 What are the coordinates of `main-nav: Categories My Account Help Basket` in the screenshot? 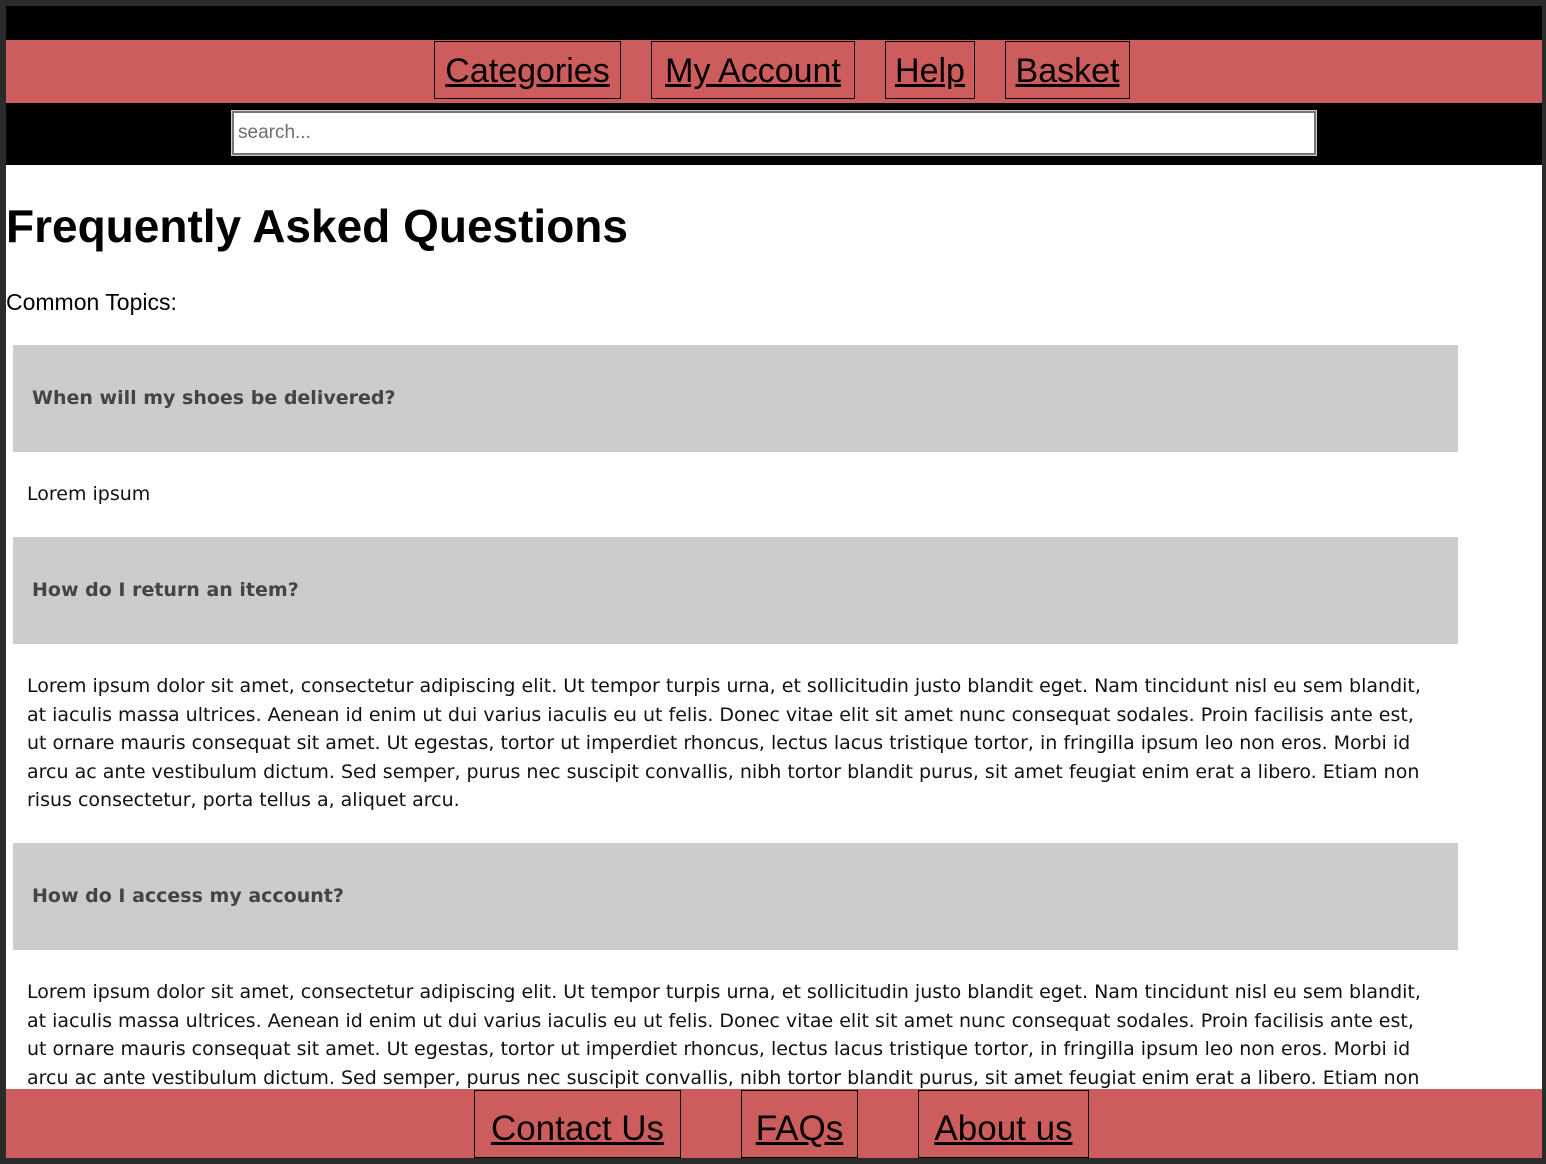 It's located at (774, 71).